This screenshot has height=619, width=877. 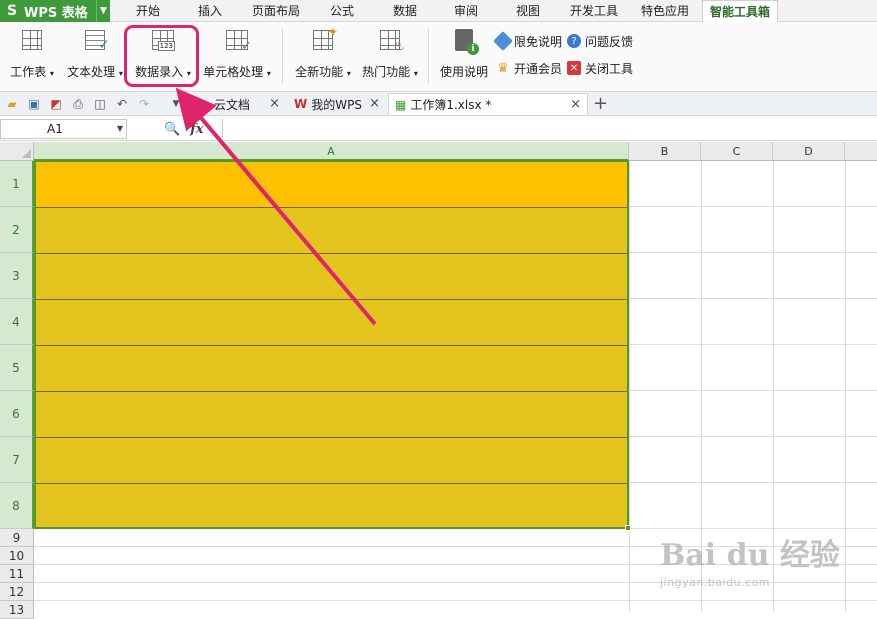 I want to click on tab-home: 开始, so click(x=148, y=11).